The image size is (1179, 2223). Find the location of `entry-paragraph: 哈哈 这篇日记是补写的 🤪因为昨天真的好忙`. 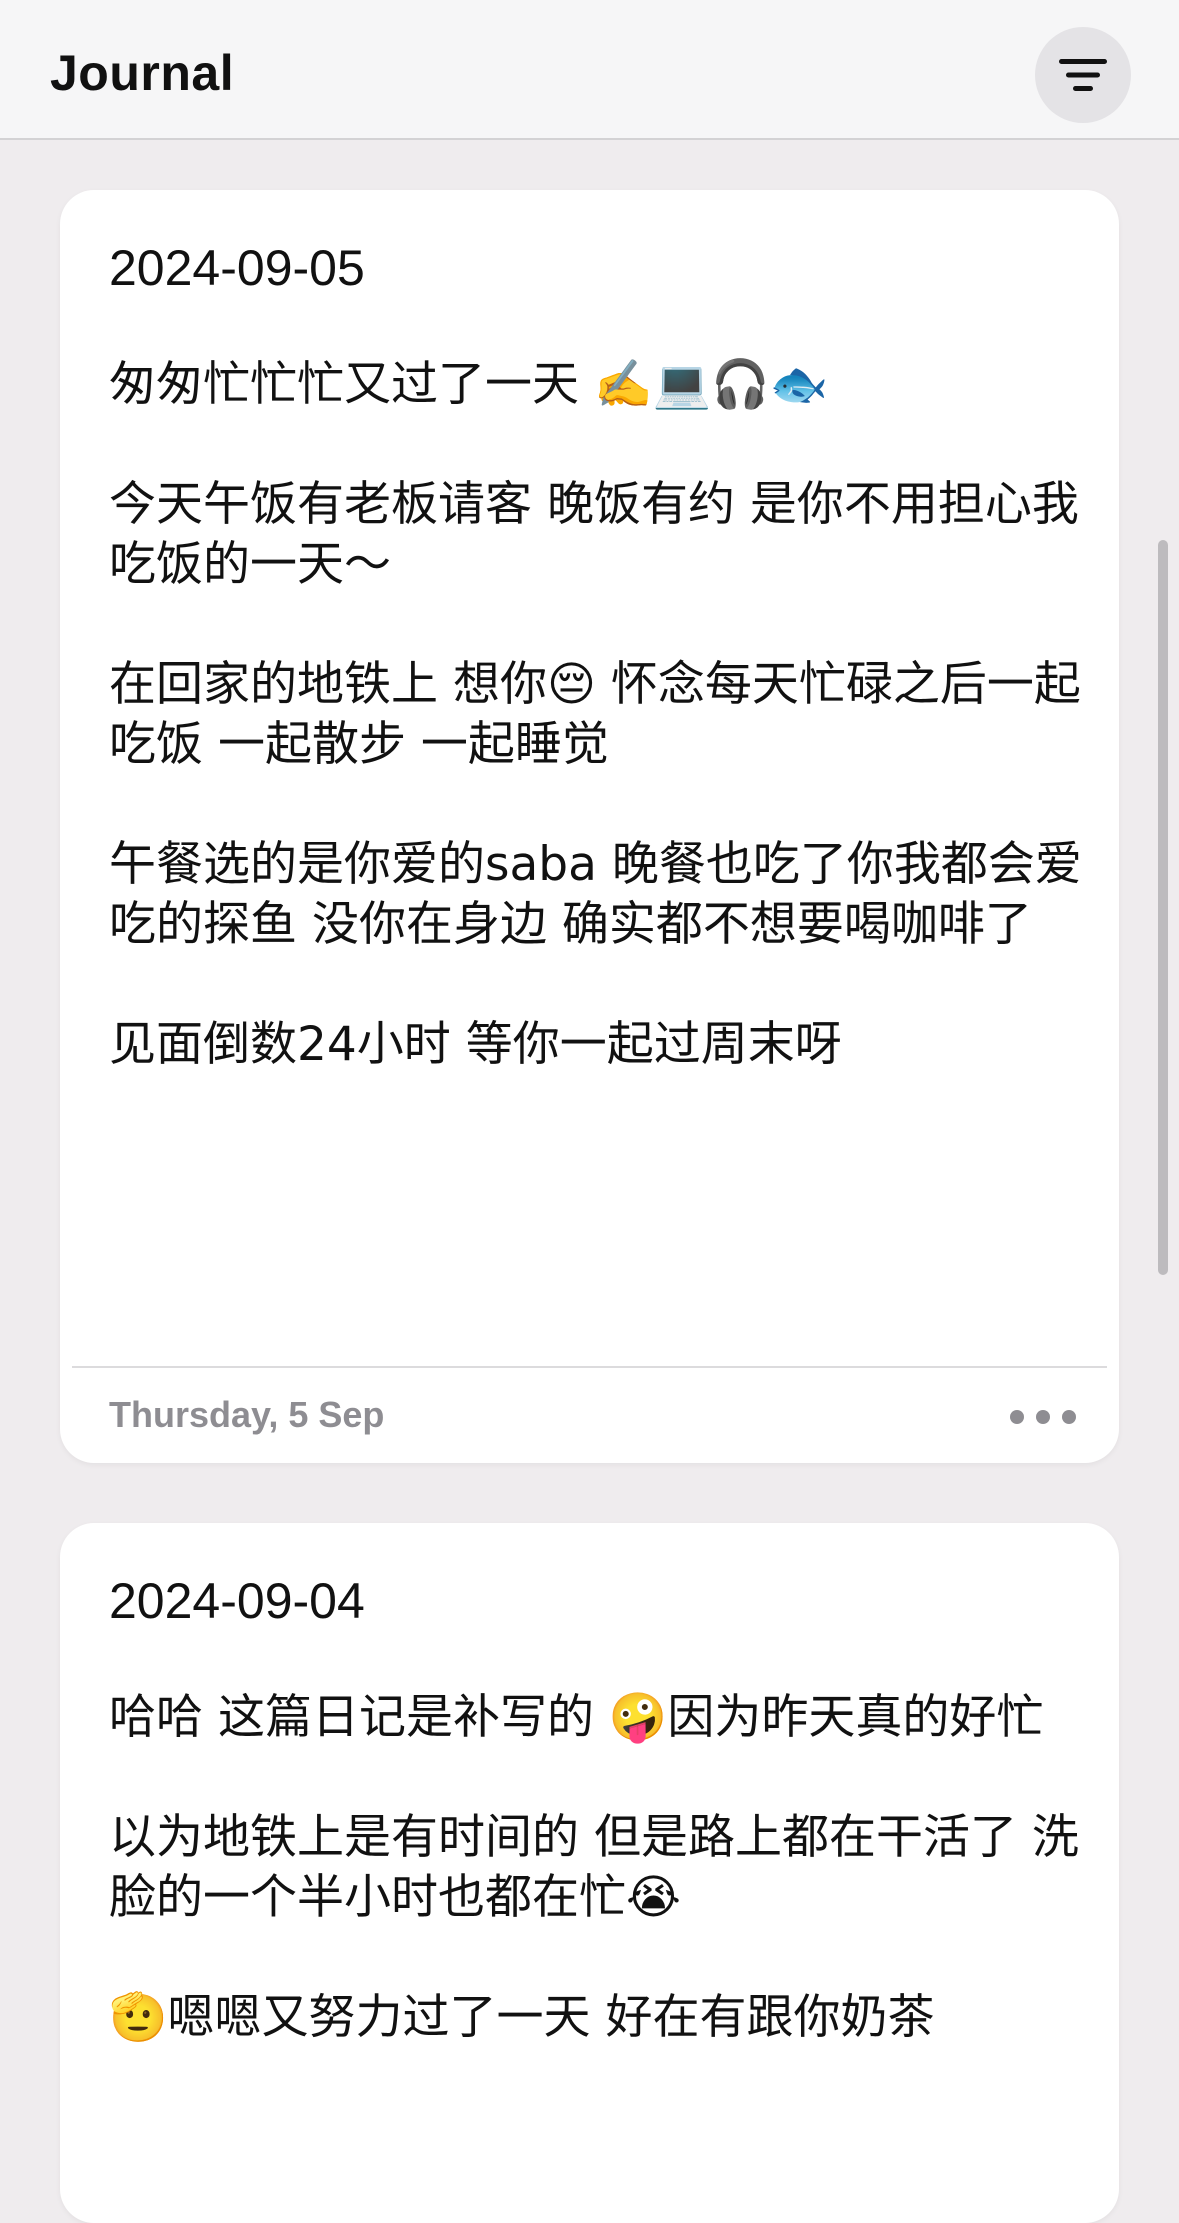

entry-paragraph: 哈哈 这篇日记是补写的 🤪因为昨天真的好忙 is located at coordinates (576, 1717).